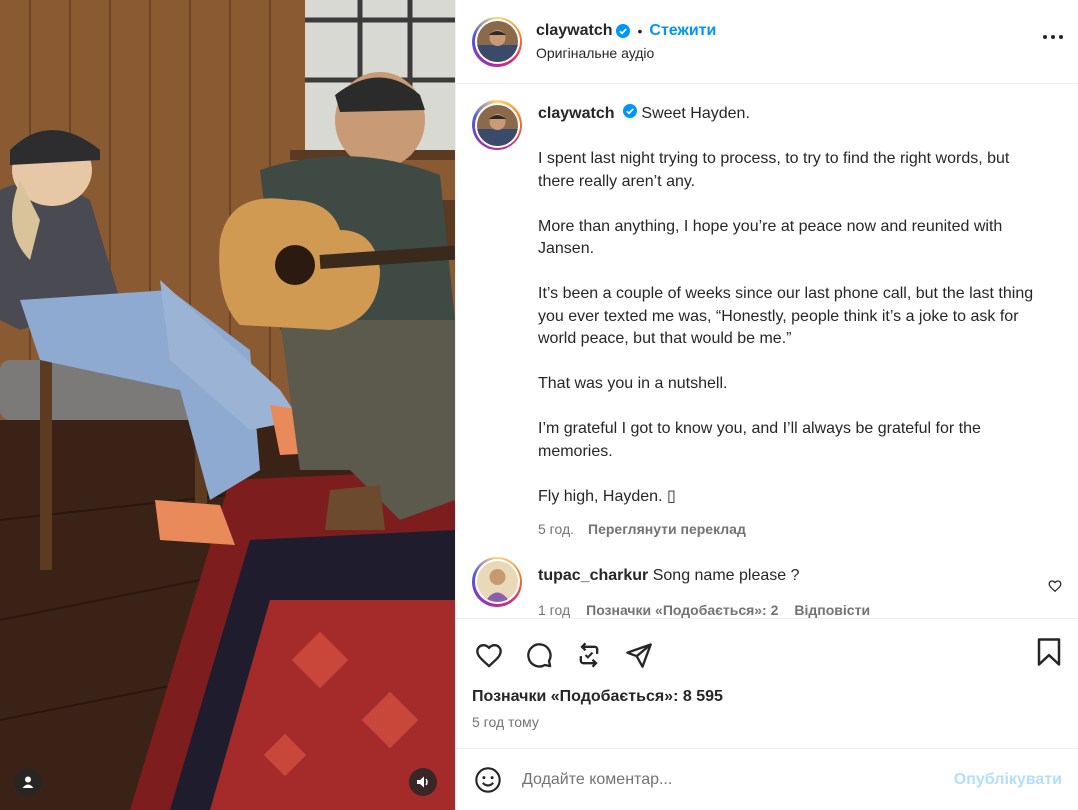  Describe the element at coordinates (556, 528) in the screenshot. I see `caption-age: 5 год.` at that location.